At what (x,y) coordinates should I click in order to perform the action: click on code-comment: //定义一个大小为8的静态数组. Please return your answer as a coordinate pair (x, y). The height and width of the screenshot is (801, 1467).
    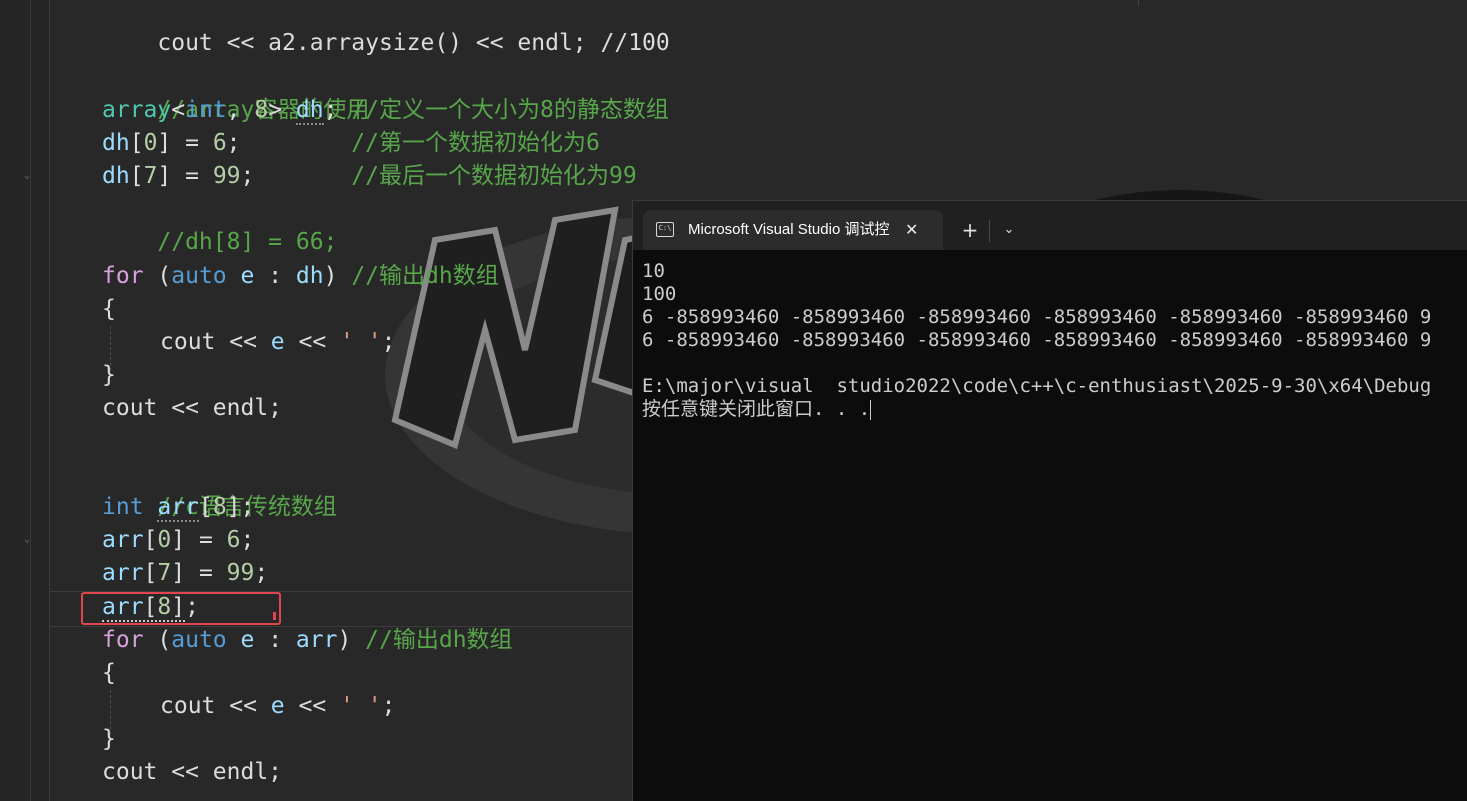
    Looking at the image, I should click on (510, 110).